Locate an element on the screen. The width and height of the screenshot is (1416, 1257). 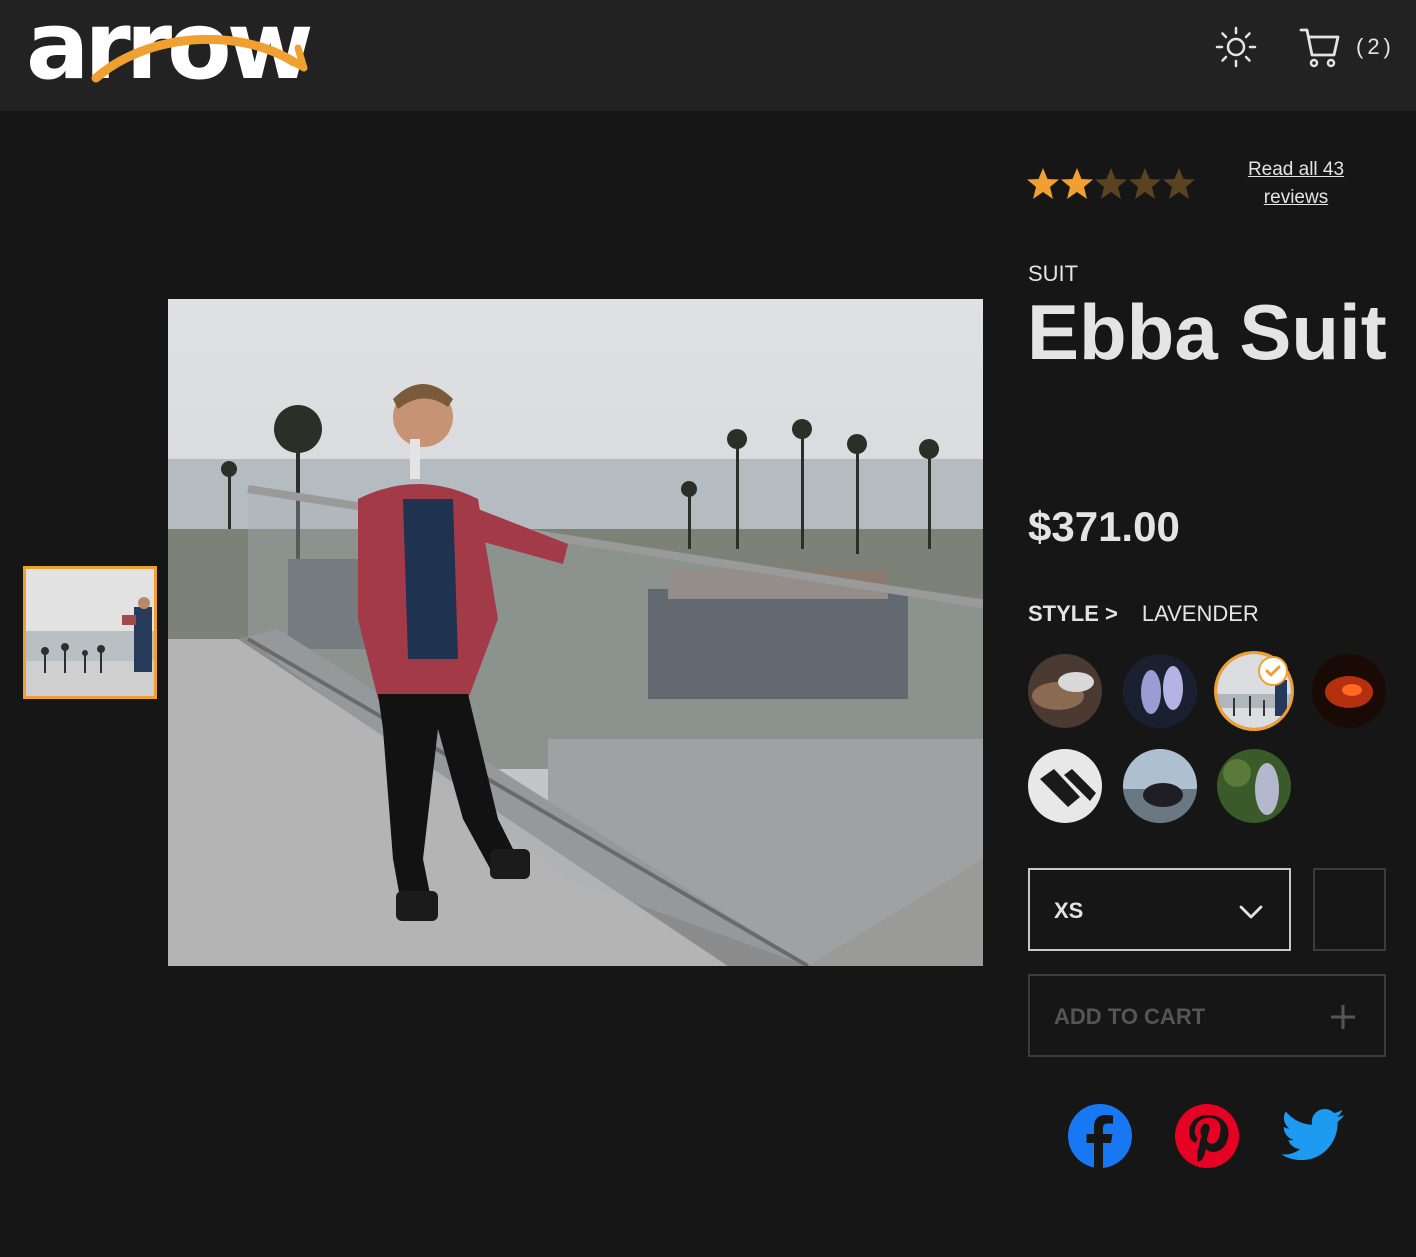
style-selector-label: STYLE > LAVENDER is located at coordinates (1143, 614).